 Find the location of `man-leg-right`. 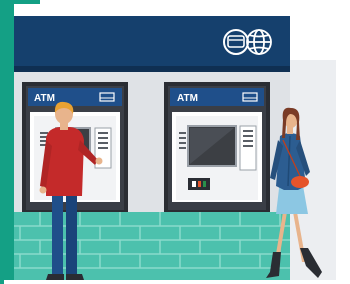

man-leg-right is located at coordinates (71, 231).